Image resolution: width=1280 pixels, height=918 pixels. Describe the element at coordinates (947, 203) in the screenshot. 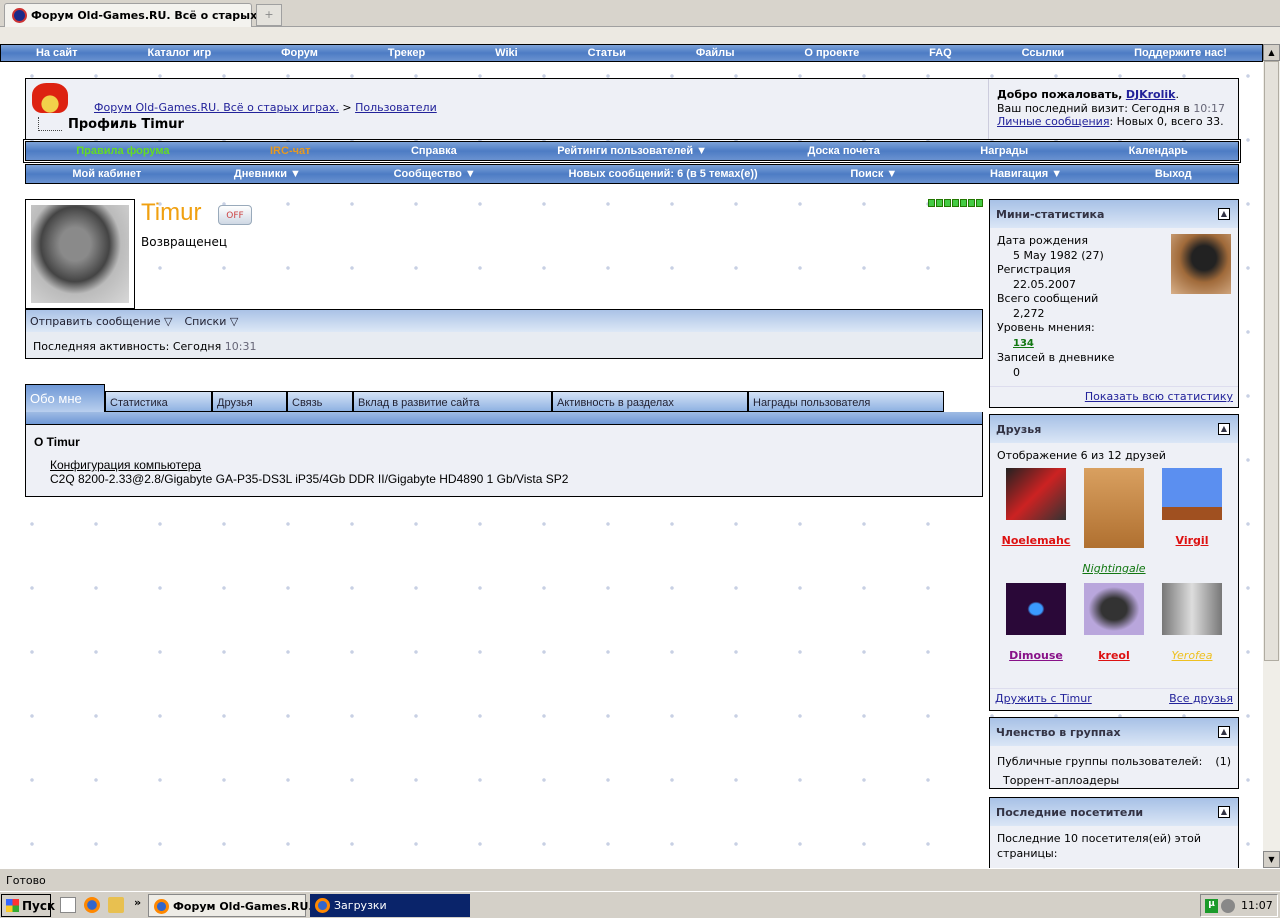

I see `reputation-segment` at that location.